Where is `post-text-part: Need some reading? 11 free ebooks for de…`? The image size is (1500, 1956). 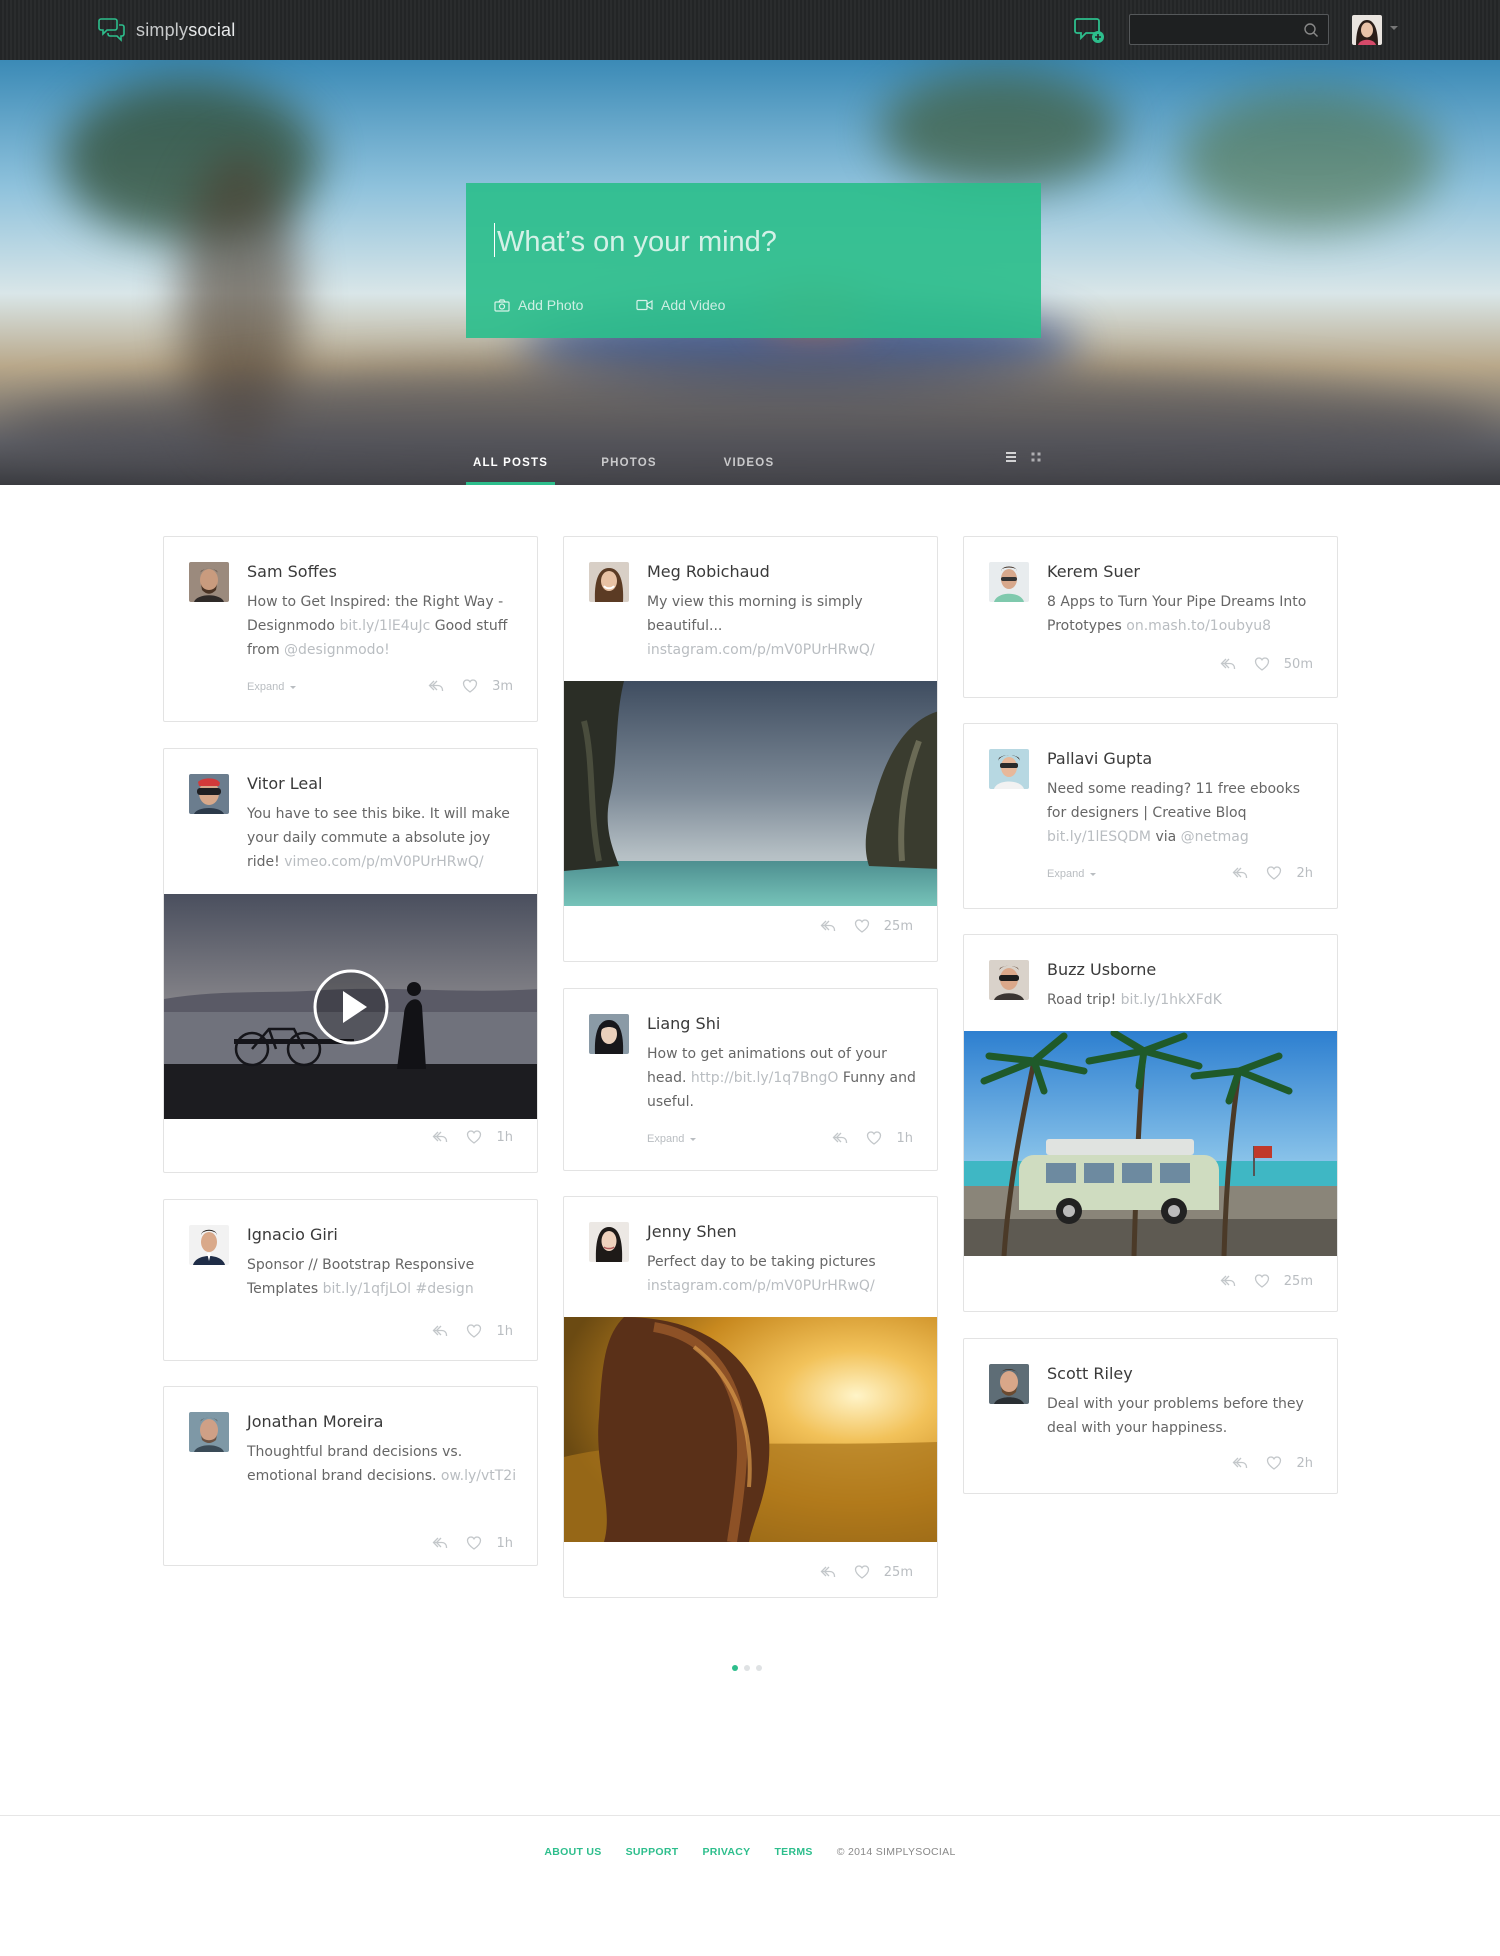
post-text-part: Need some reading? 11 free ebooks for de… is located at coordinates (1174, 801).